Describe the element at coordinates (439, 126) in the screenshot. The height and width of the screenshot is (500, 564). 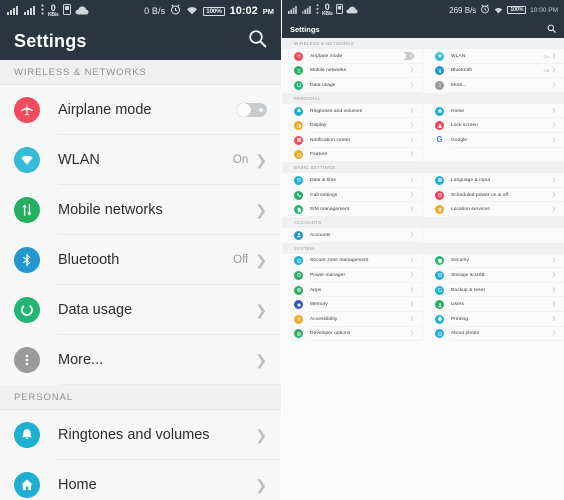
I see `lock-icon` at that location.